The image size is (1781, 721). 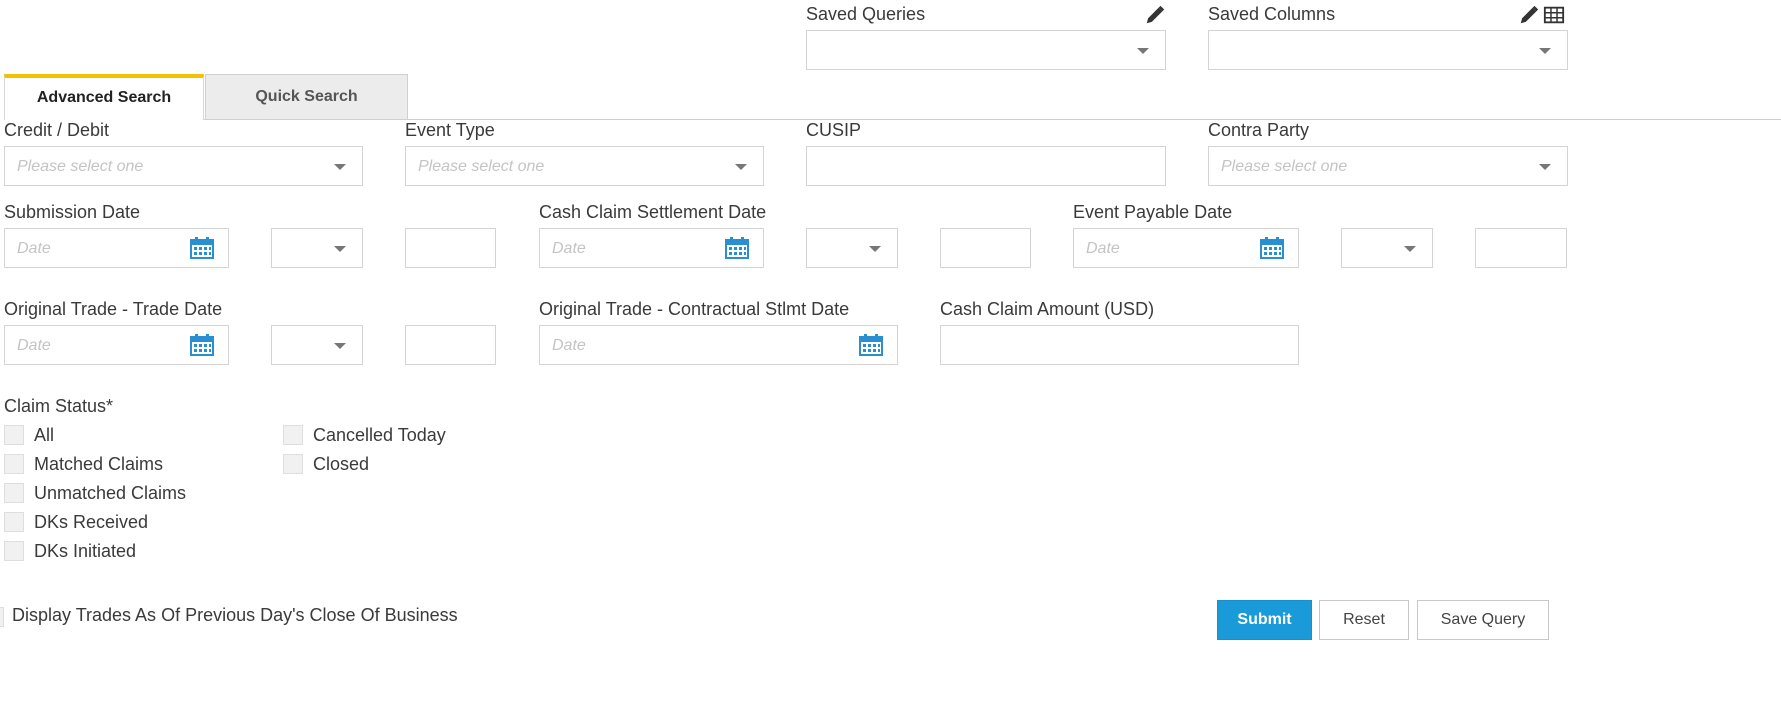 I want to click on checkbox-previous-day, so click(x=2, y=617).